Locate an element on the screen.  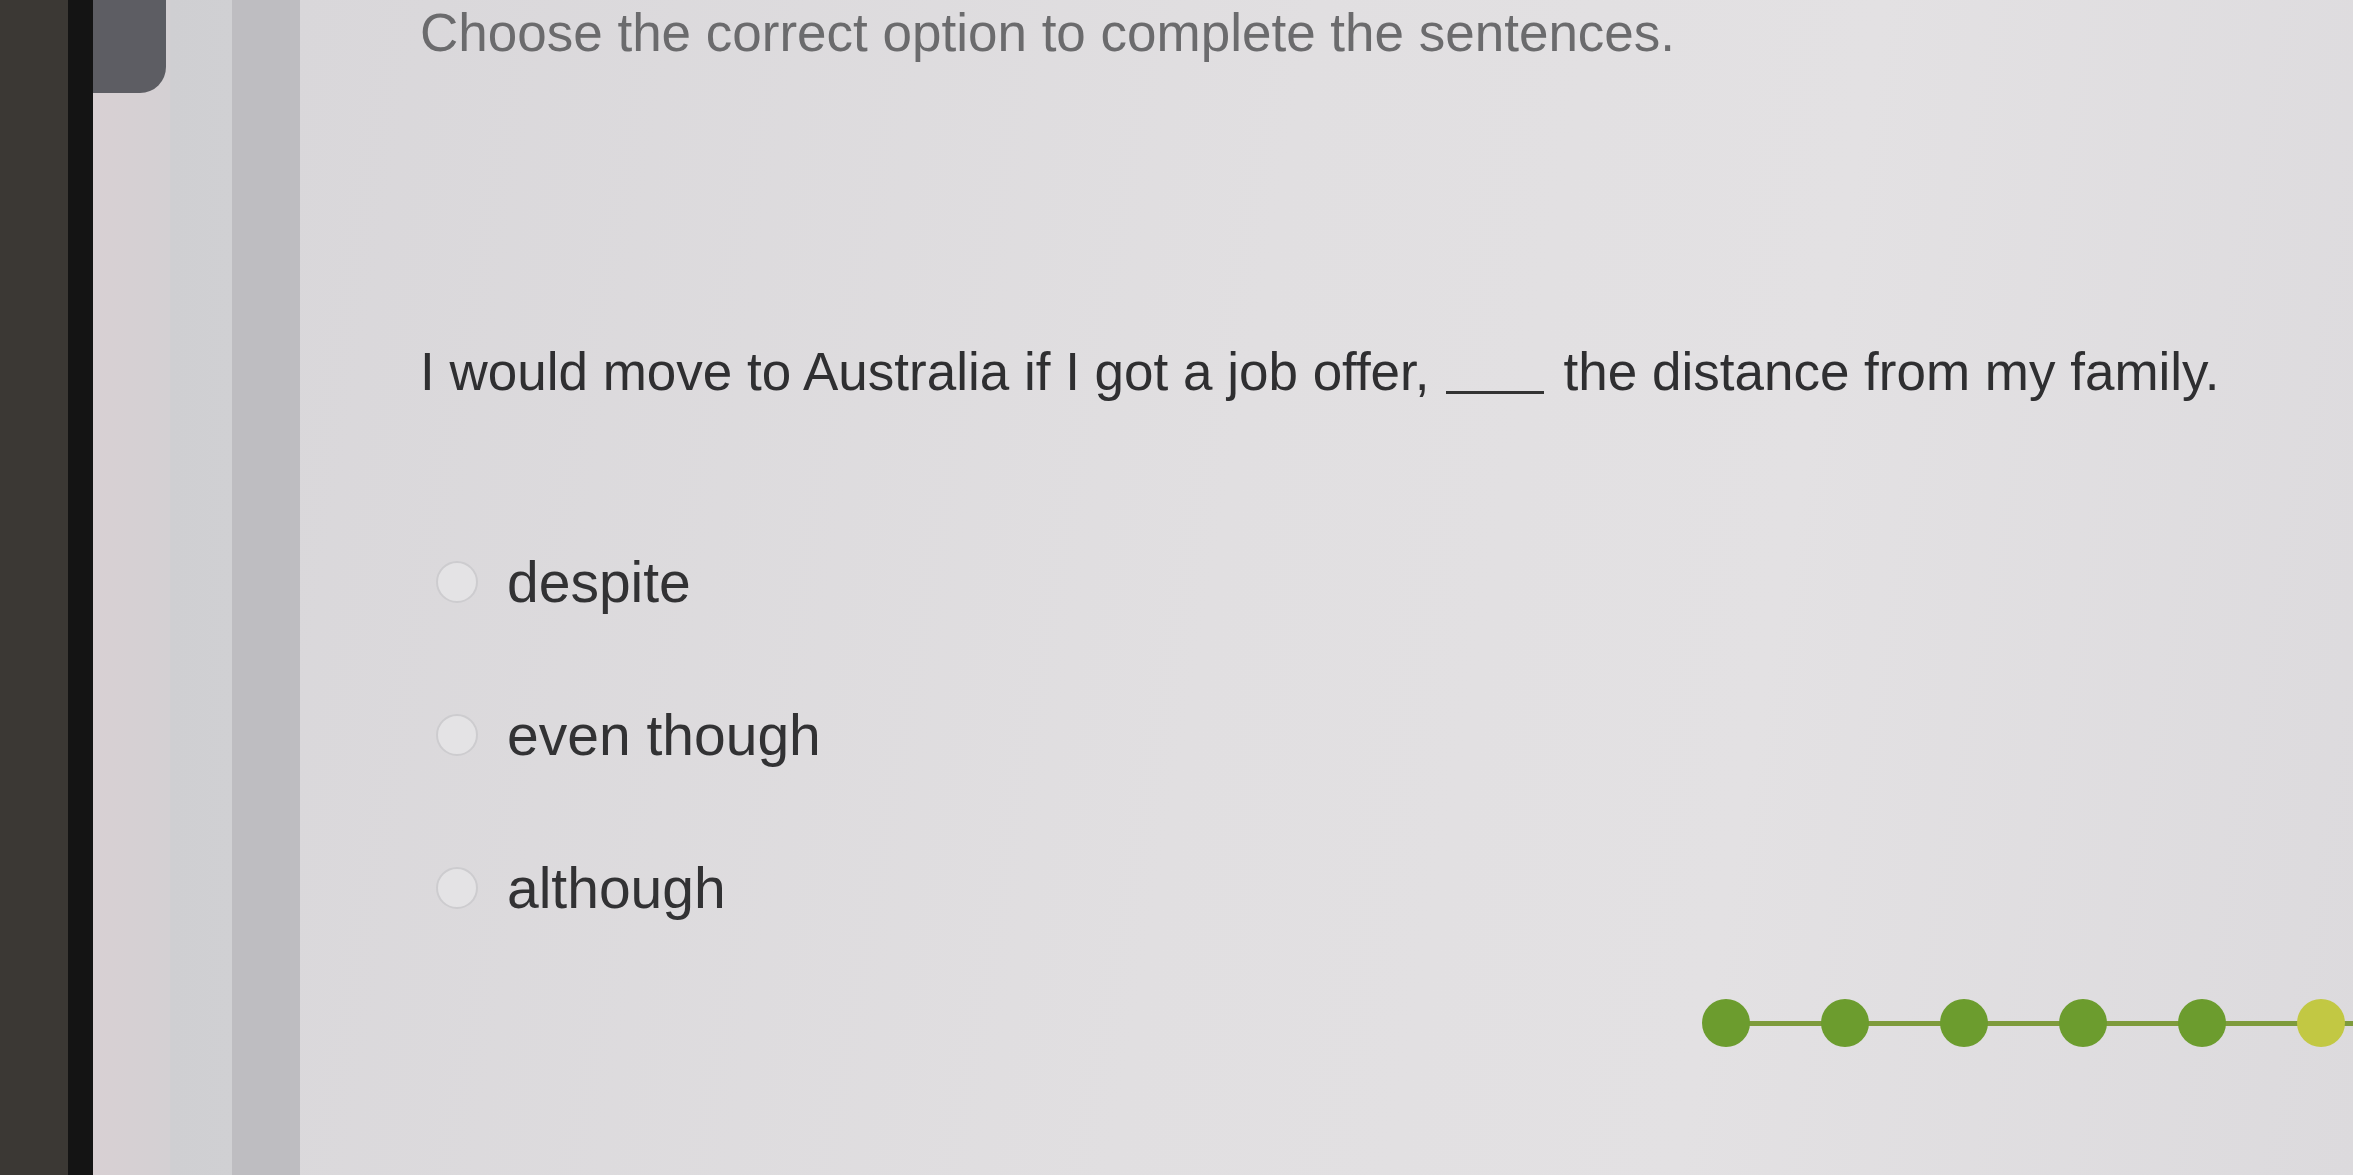
side-tab is located at coordinates (129, 46).